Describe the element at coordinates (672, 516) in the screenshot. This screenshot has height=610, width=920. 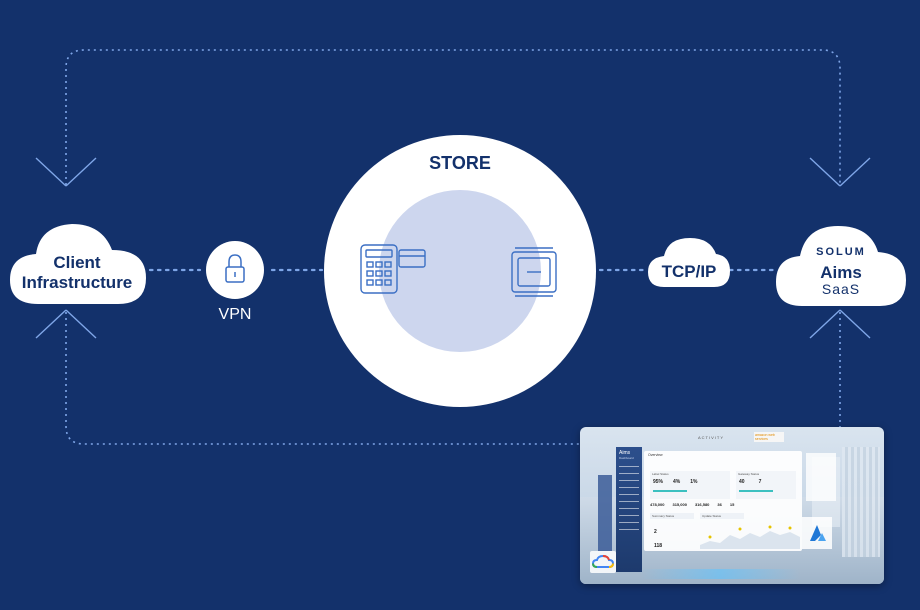
I see `panel-summary-status: Summary Status` at that location.